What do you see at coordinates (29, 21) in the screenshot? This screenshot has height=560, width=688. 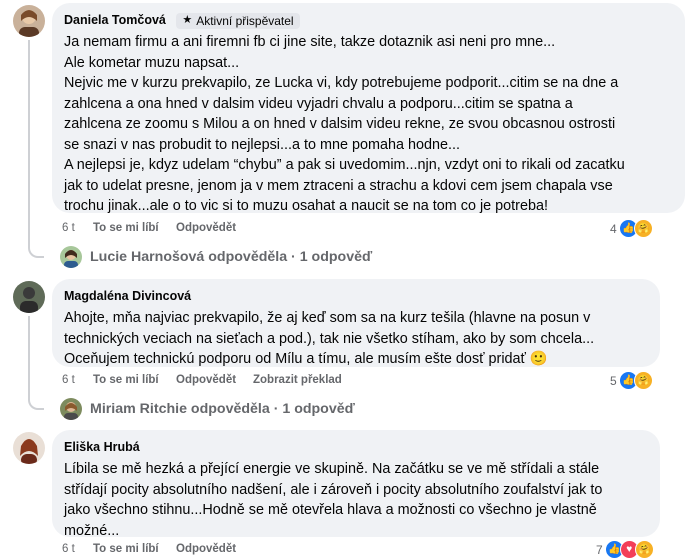 I see `avatar-daniela` at bounding box center [29, 21].